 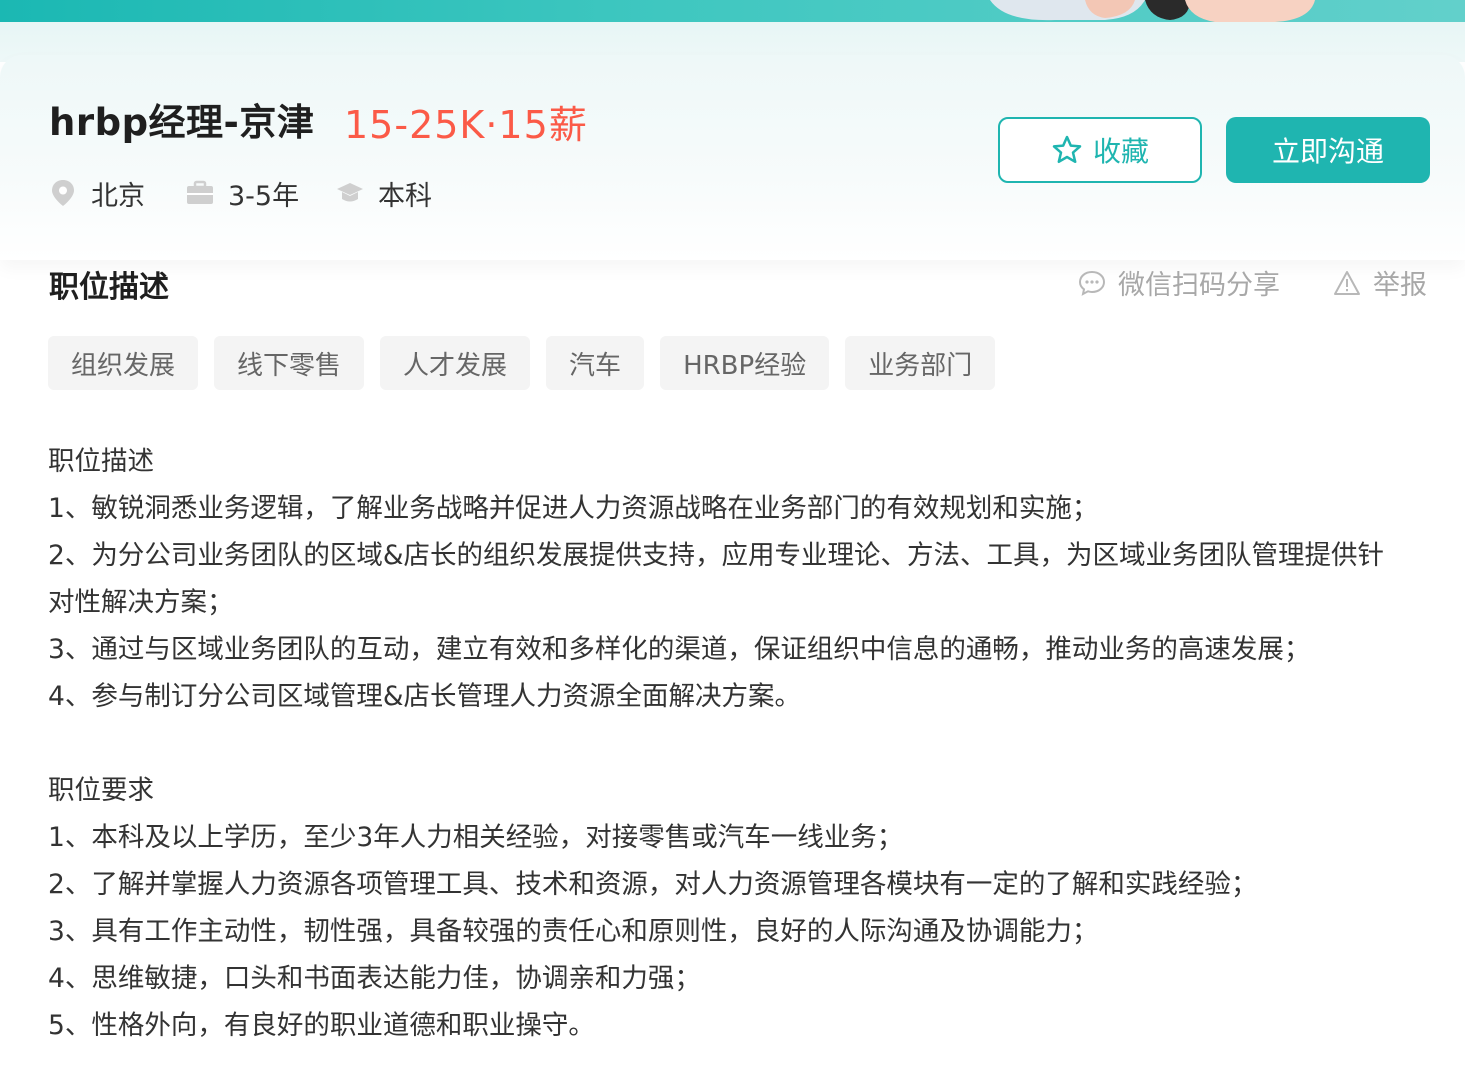 I want to click on warning-icon, so click(x=1347, y=283).